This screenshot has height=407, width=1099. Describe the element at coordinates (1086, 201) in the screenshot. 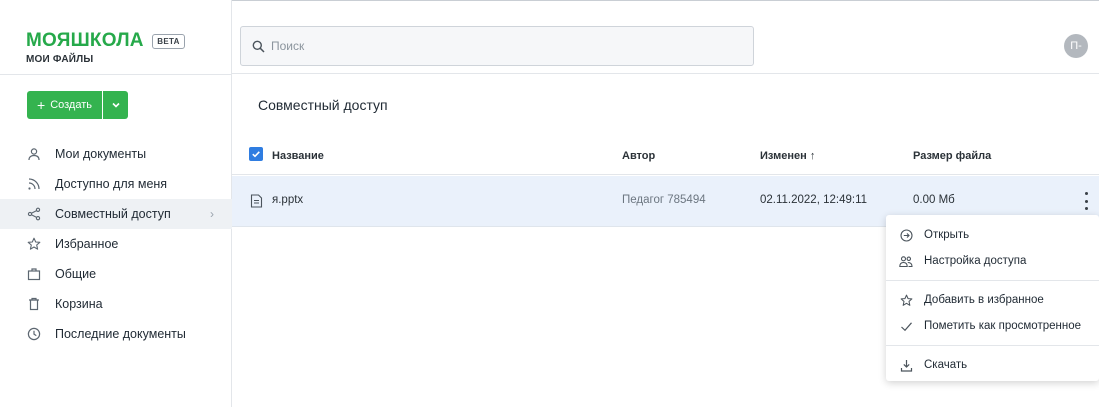

I see `more-options-icon` at that location.